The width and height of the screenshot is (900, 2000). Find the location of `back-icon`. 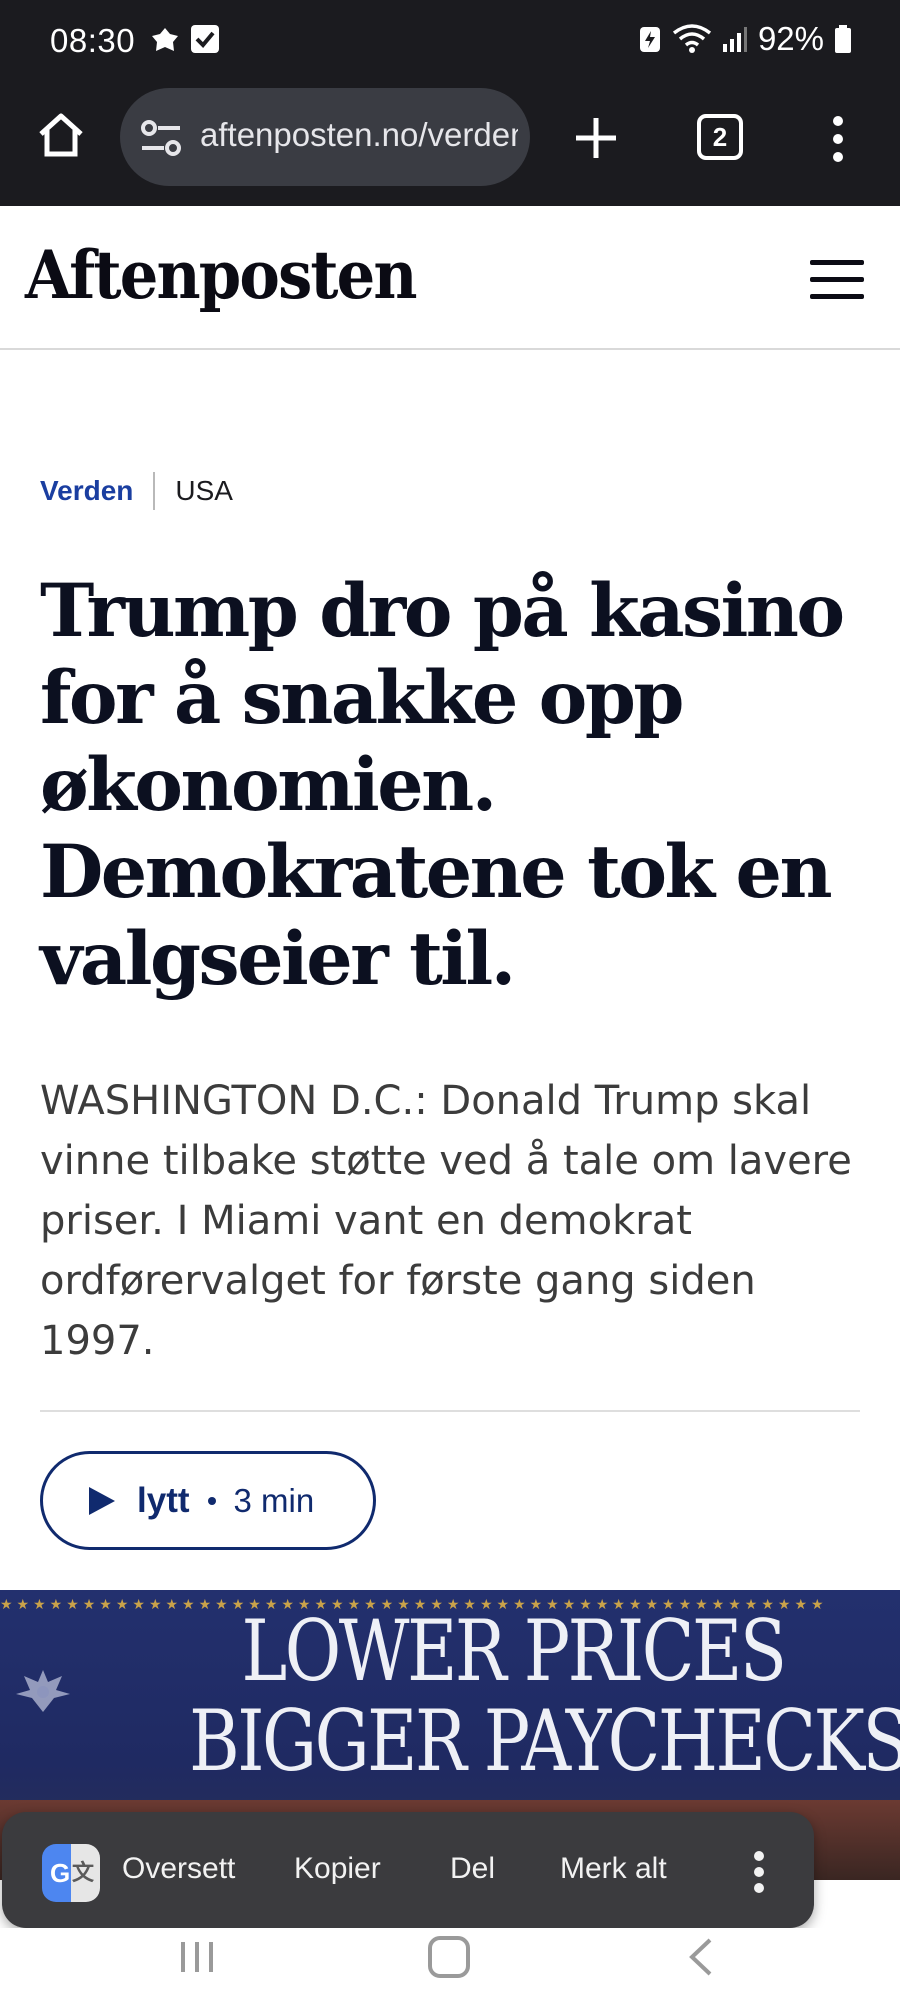

back-icon is located at coordinates (701, 1957).